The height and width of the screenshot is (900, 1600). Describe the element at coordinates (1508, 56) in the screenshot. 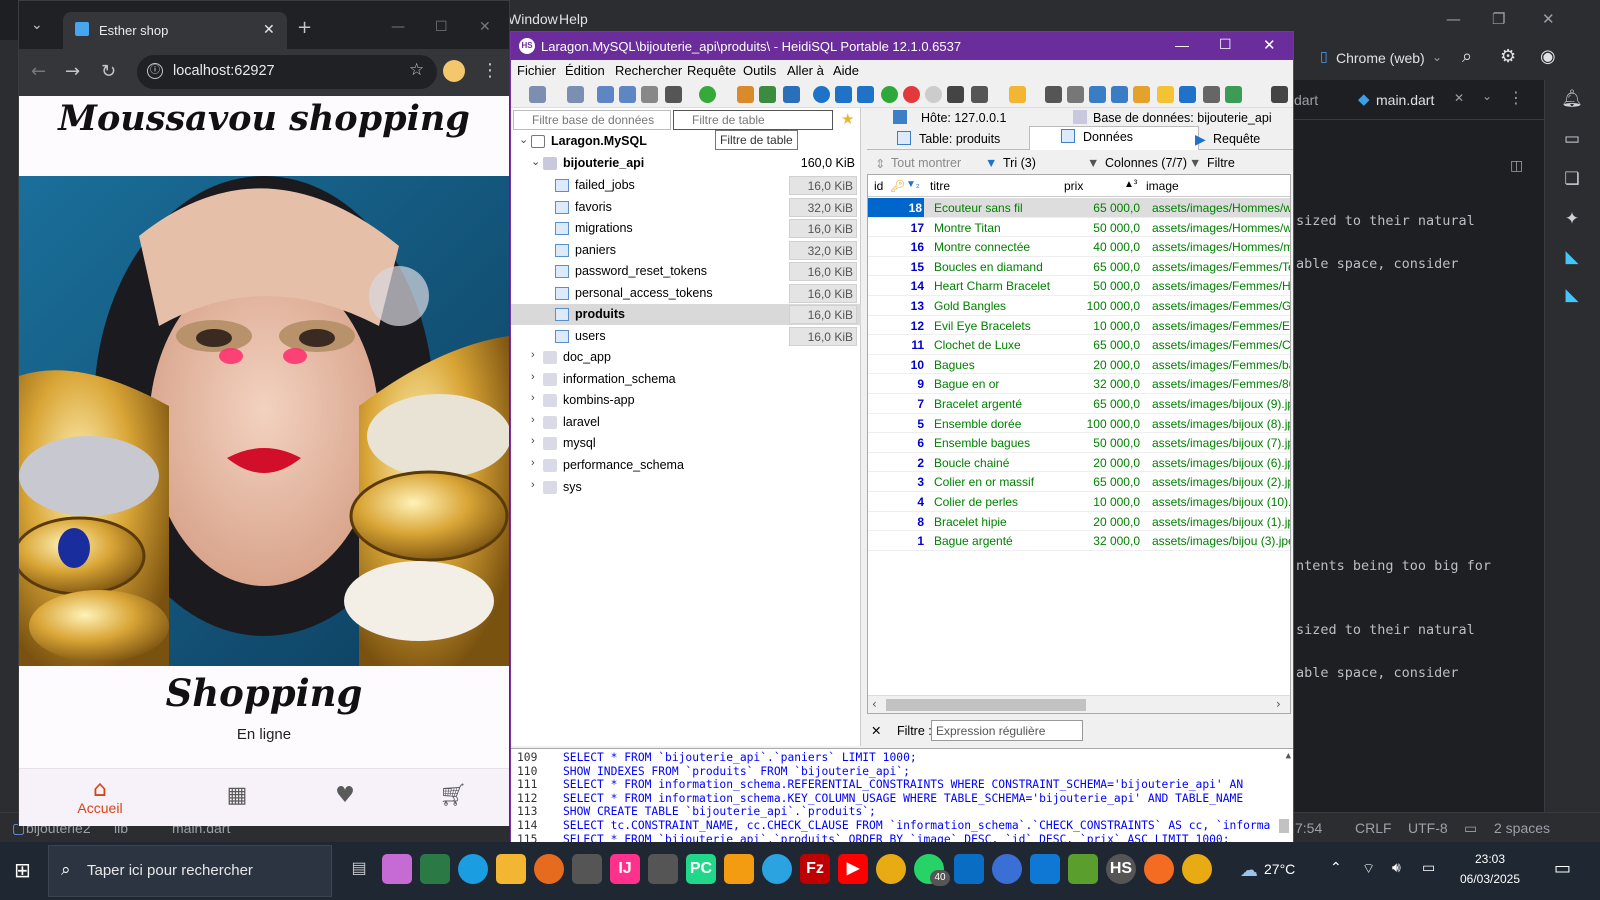

I see `gear-icon: ⚙` at that location.